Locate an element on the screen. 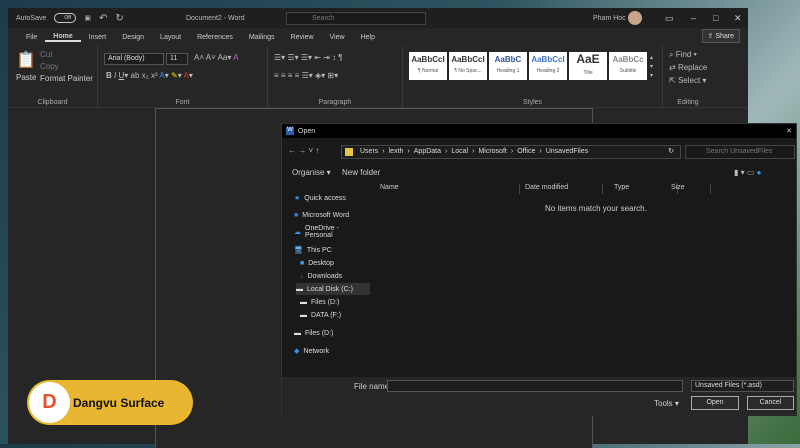 Image resolution: width=800 pixels, height=448 pixels. maximize-button: □ is located at coordinates (715, 18).